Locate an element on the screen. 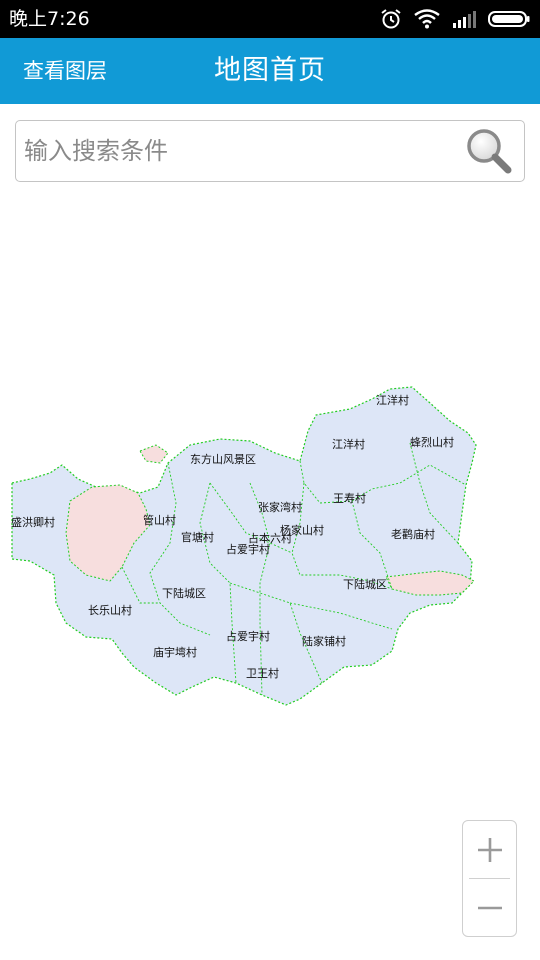  minus-icon is located at coordinates (490, 908).